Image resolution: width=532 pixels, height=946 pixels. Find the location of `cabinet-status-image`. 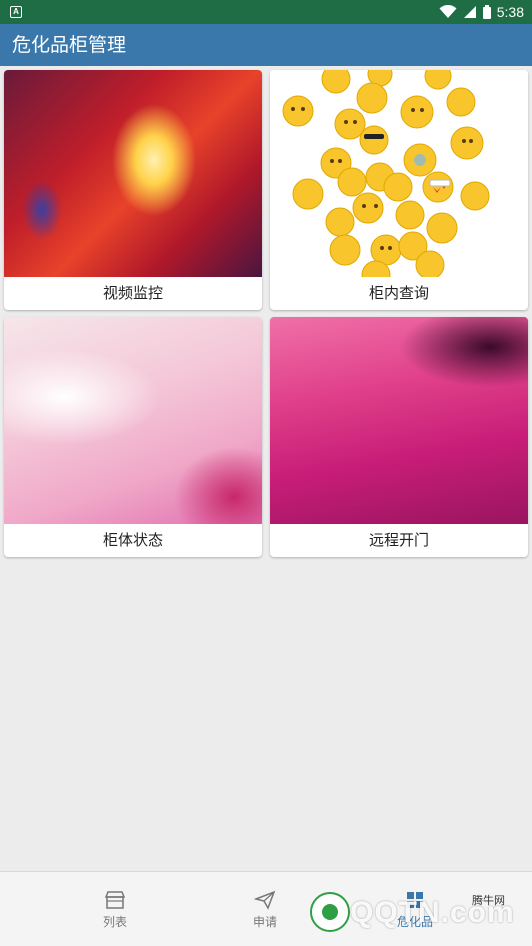

cabinet-status-image is located at coordinates (133, 420).